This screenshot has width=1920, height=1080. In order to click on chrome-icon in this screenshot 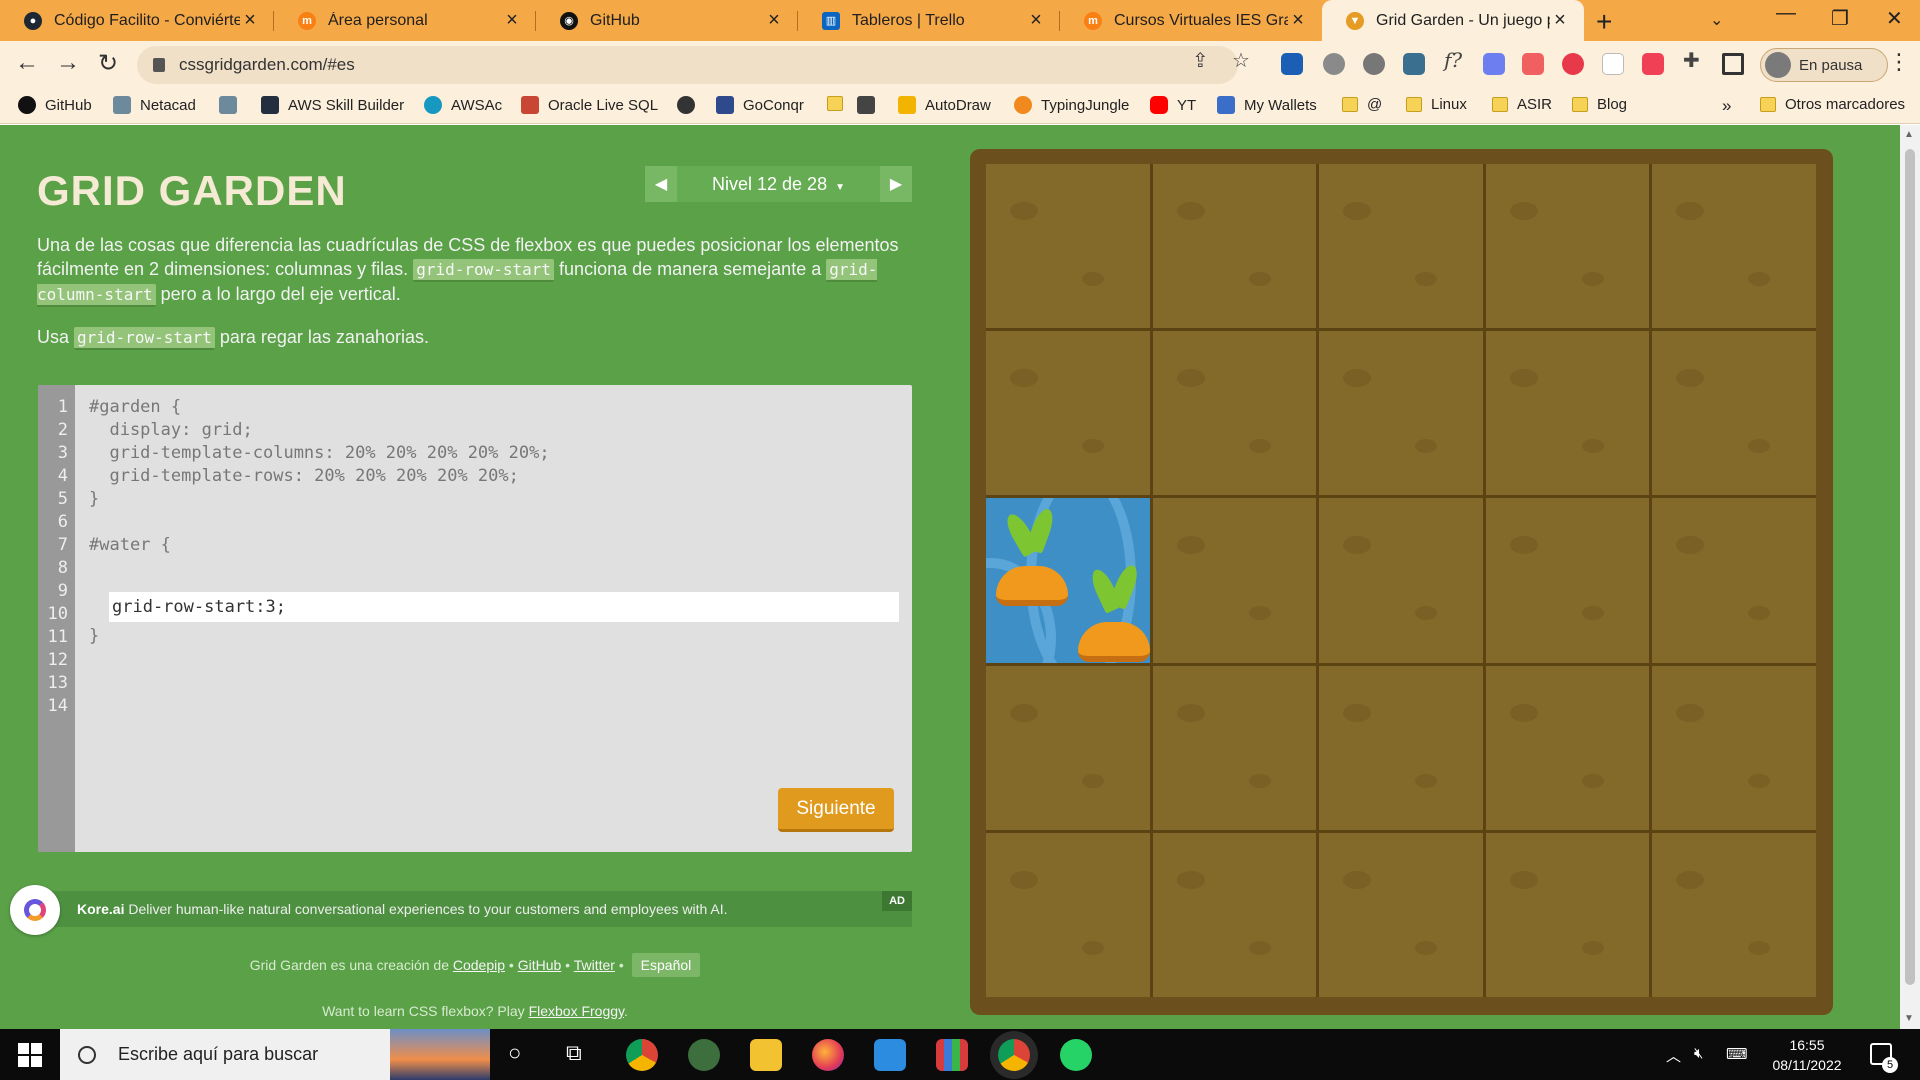, I will do `click(642, 1055)`.